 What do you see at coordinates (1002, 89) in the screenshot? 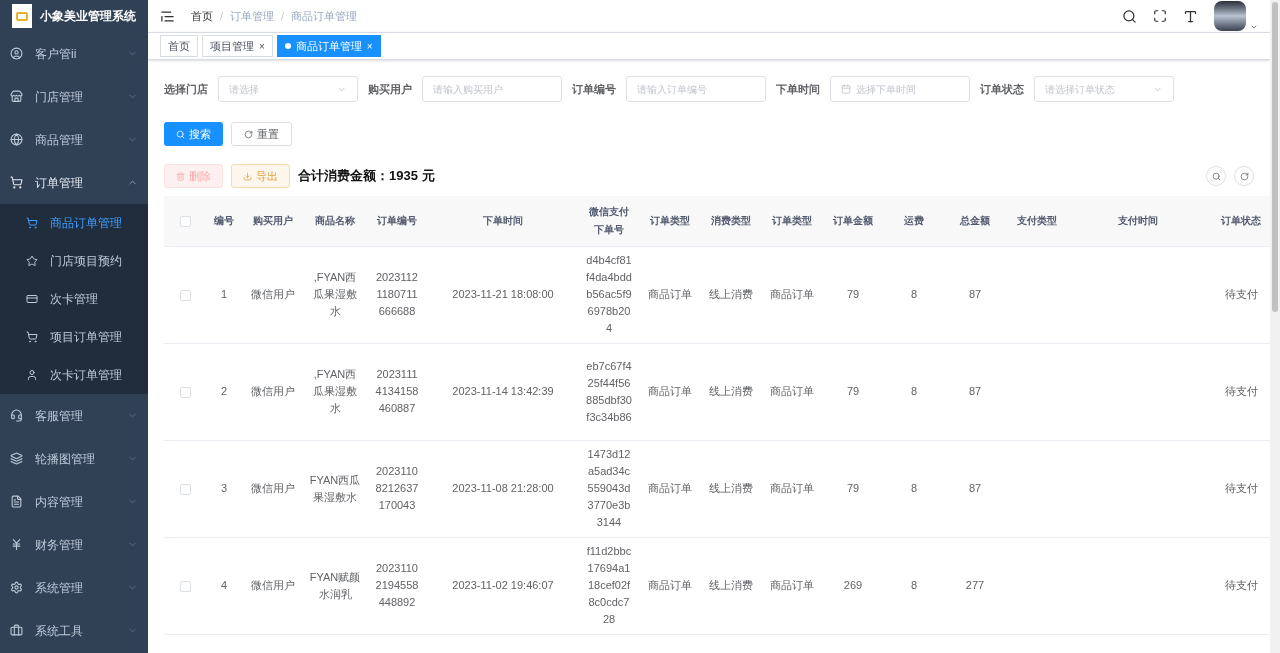
I see `filter-label: 订单状态` at bounding box center [1002, 89].